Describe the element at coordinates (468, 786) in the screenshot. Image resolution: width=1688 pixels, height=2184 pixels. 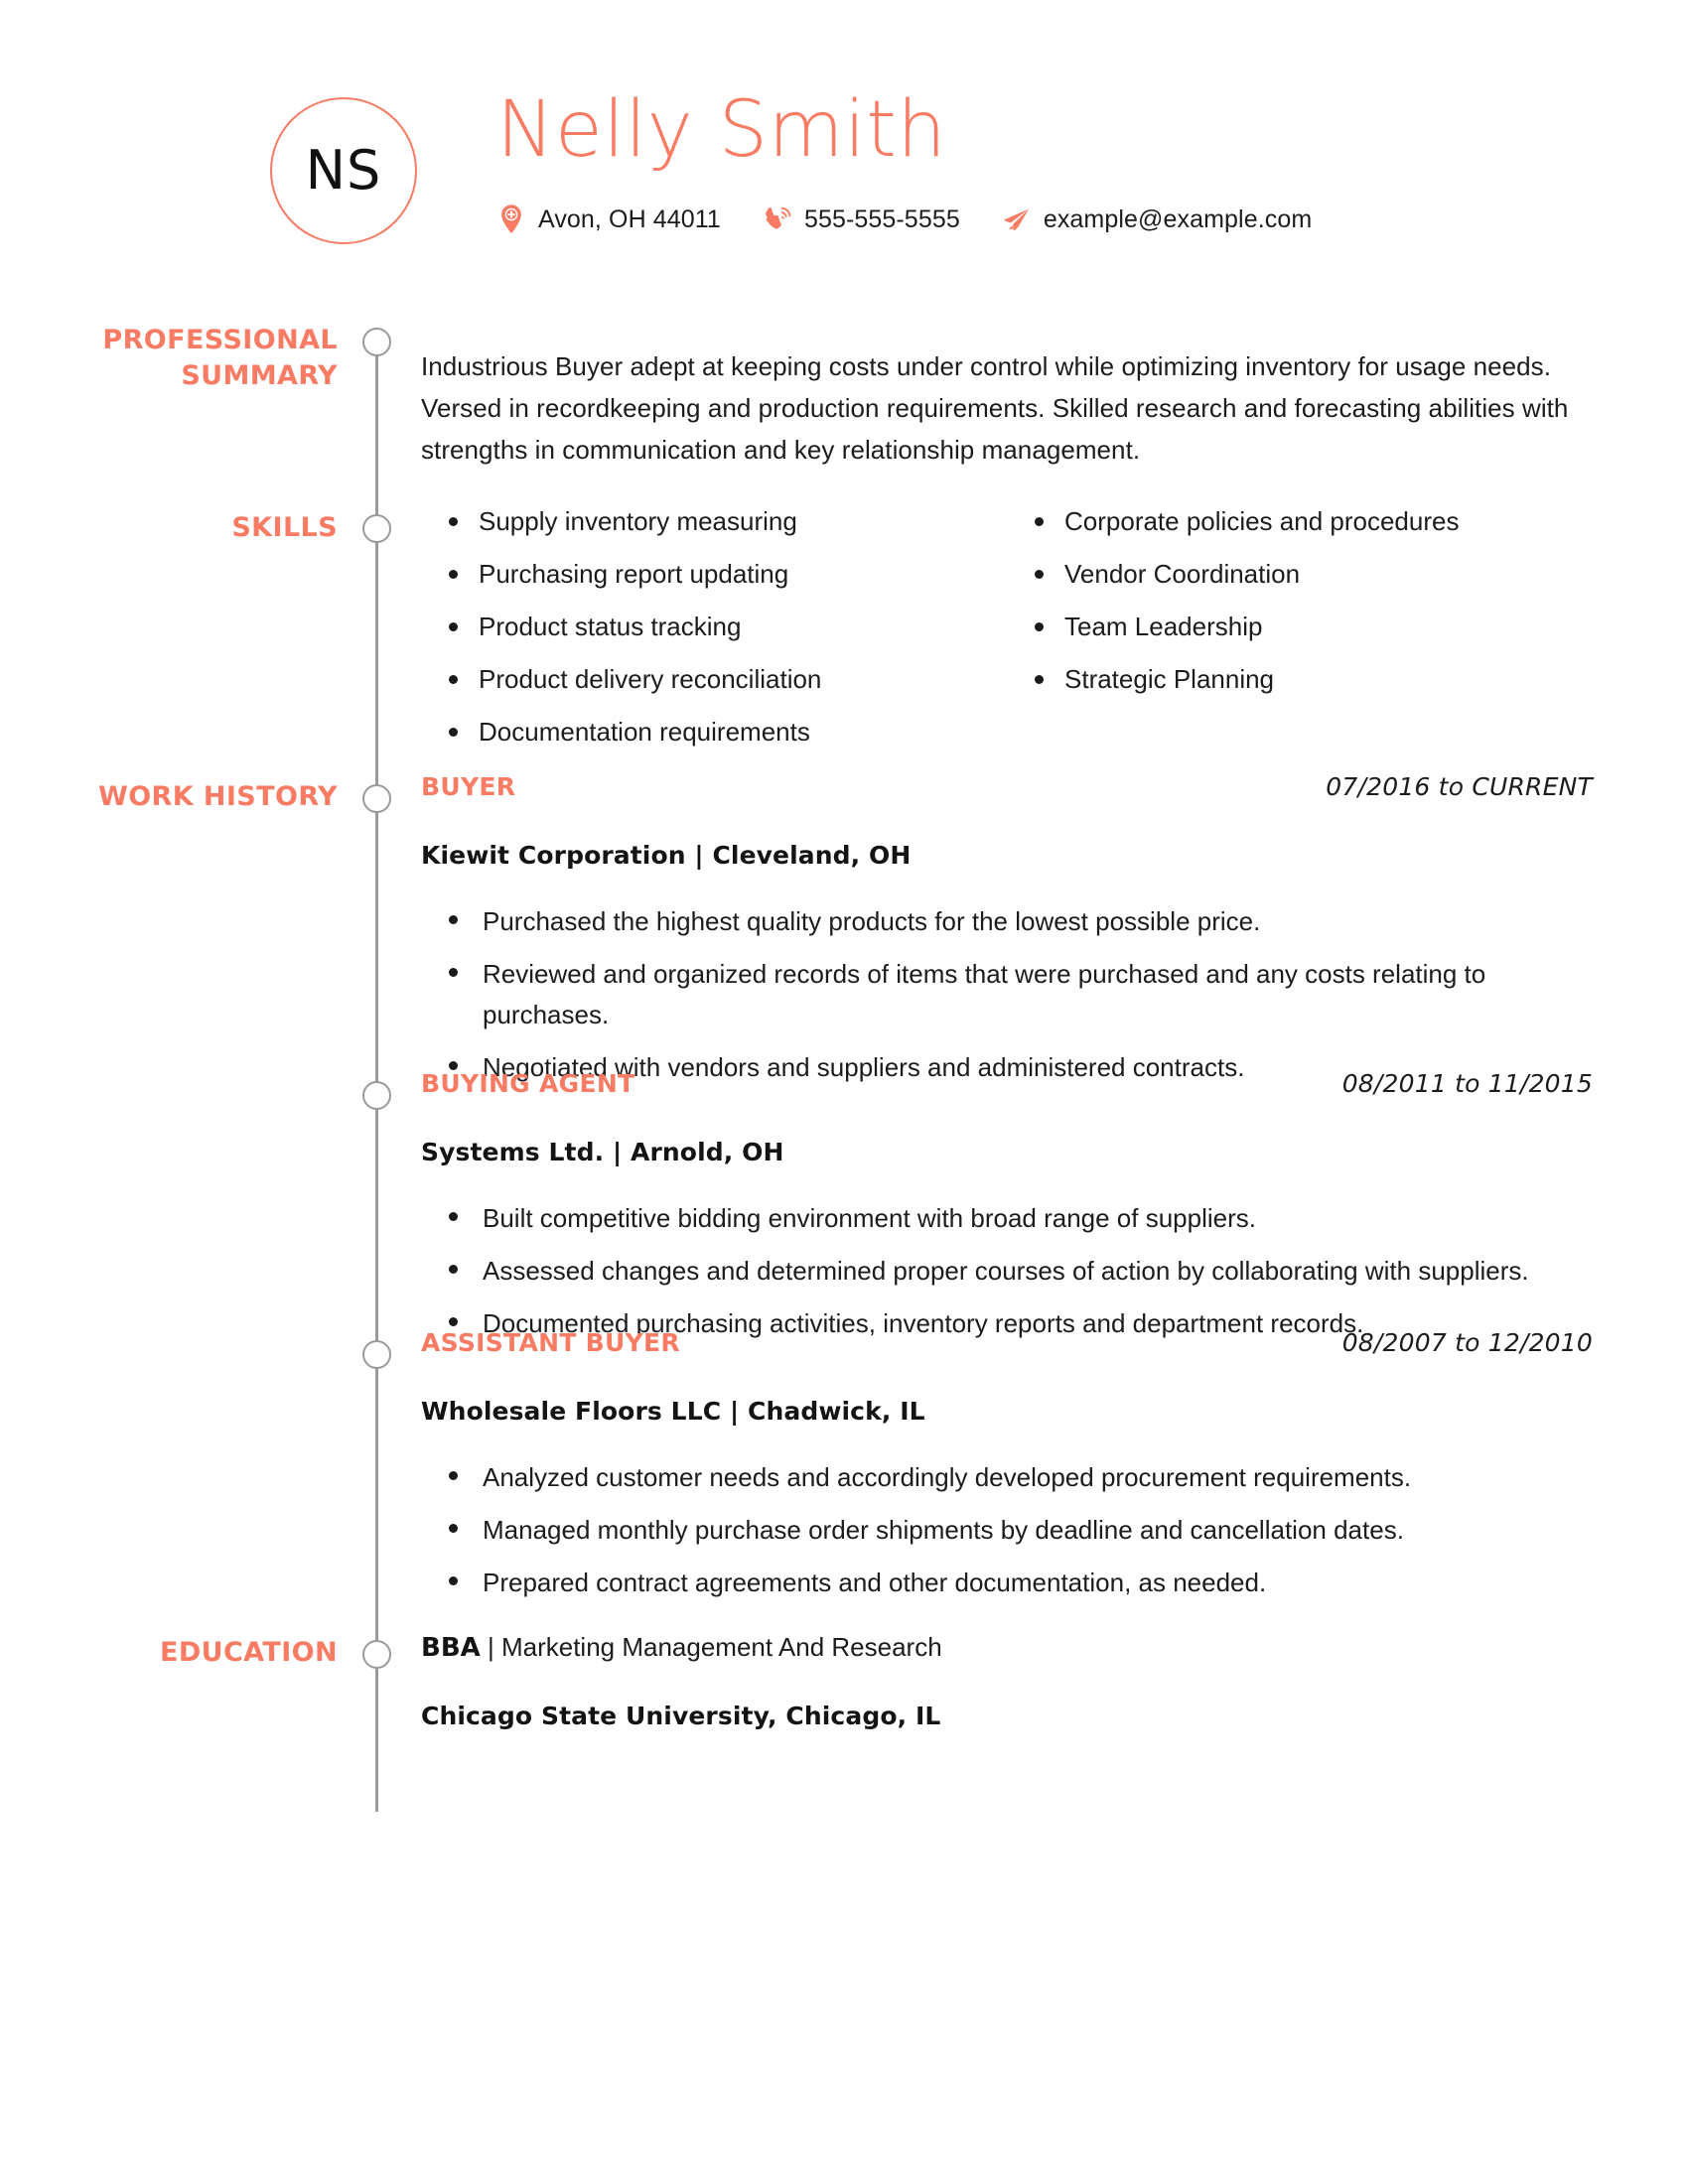
I see `job-title: BUYER` at that location.